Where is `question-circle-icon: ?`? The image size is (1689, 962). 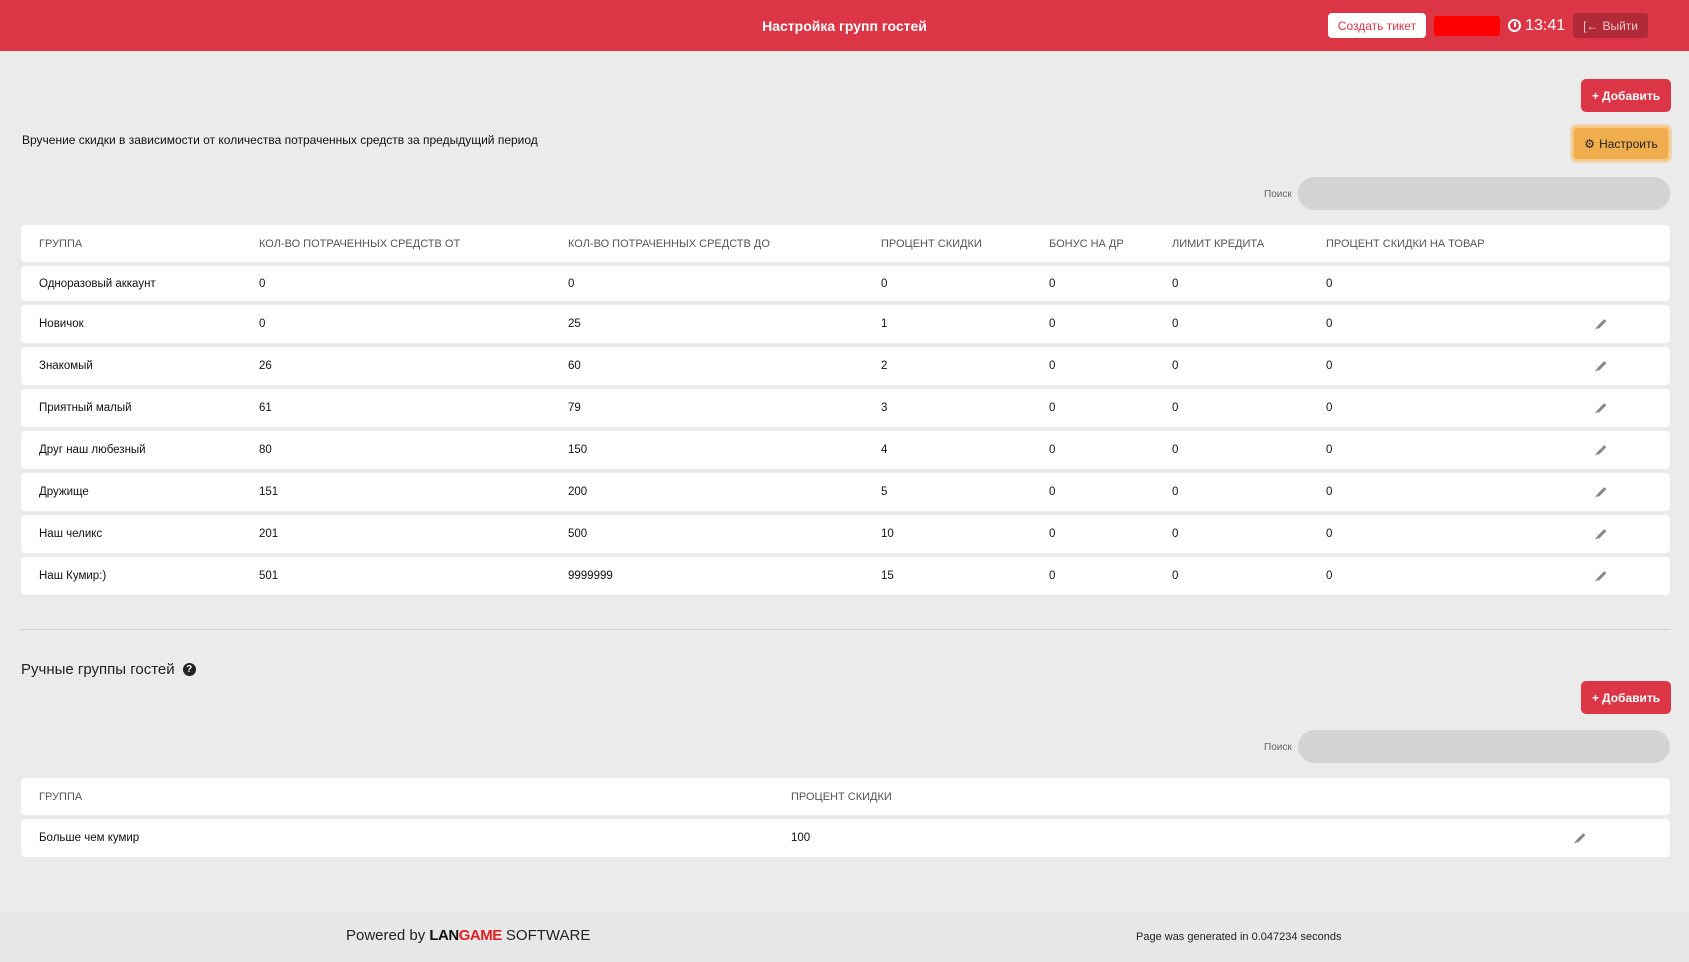
question-circle-icon: ? is located at coordinates (189, 669).